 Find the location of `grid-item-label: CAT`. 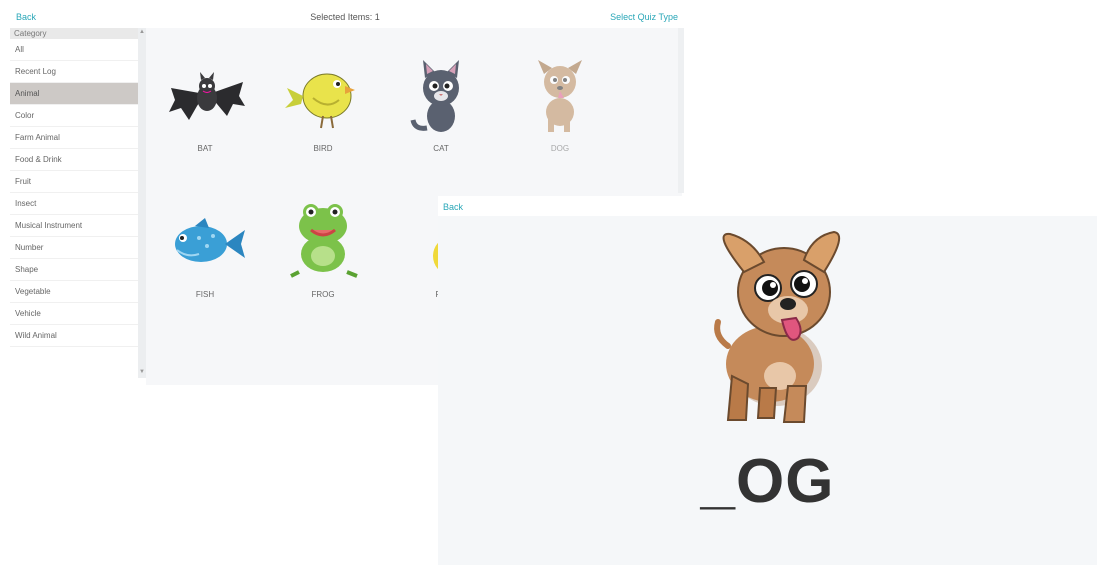

grid-item-label: CAT is located at coordinates (441, 148).